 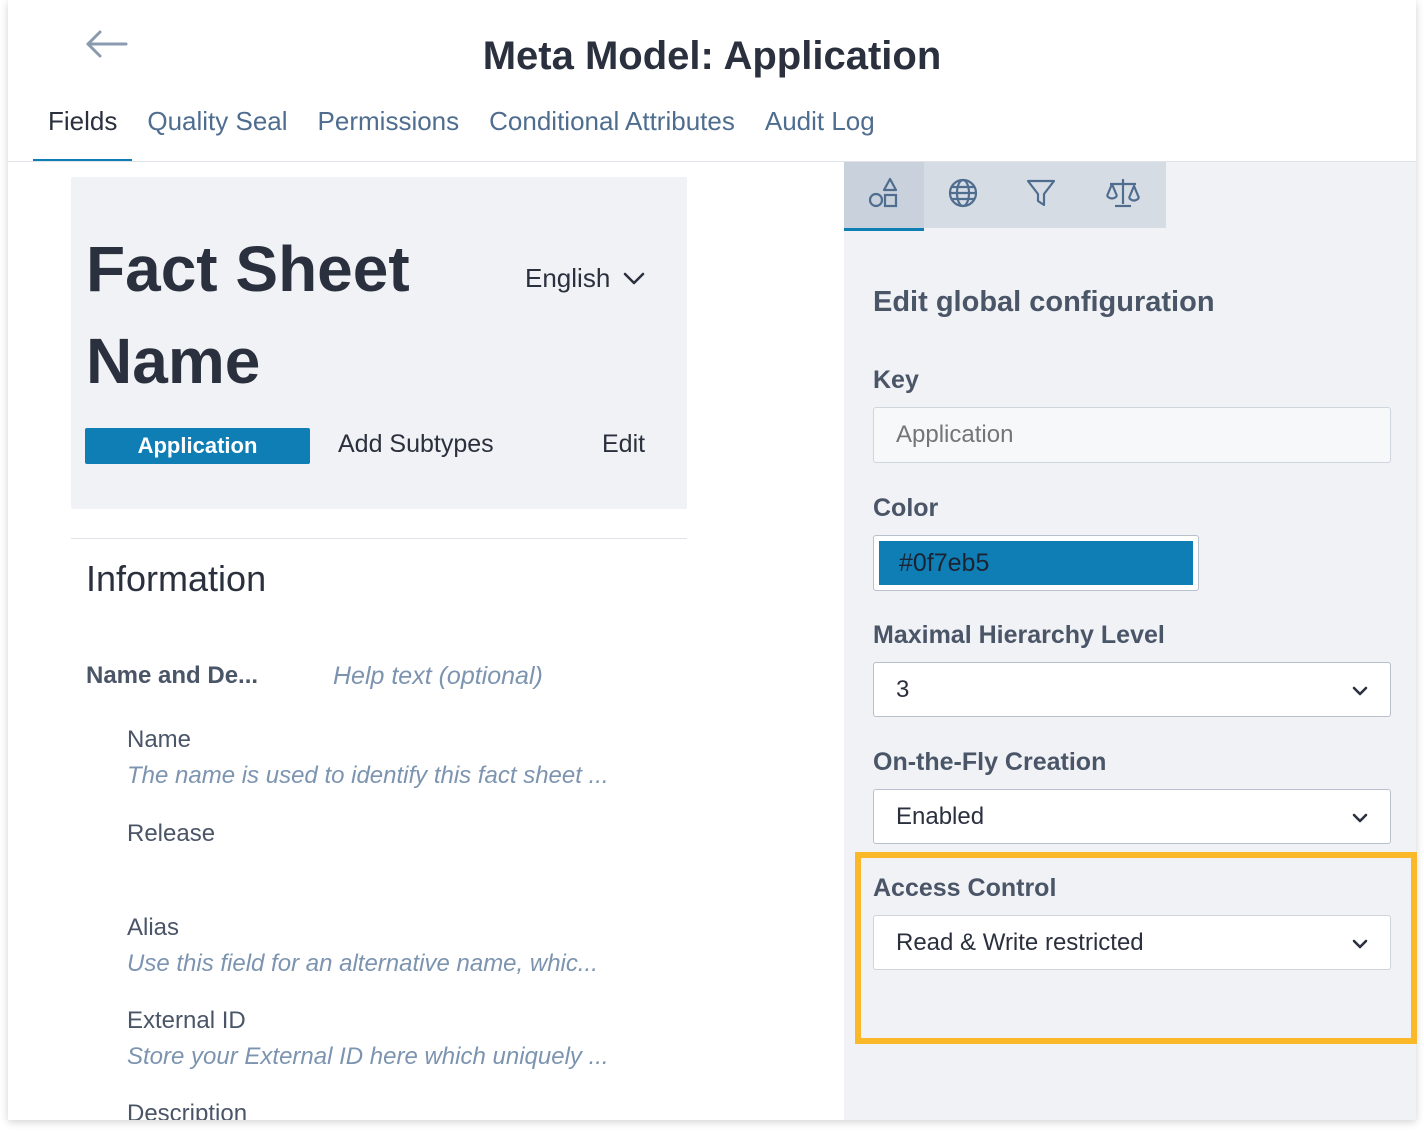 What do you see at coordinates (186, 1021) in the screenshot?
I see `field-name-external-id: External ID` at bounding box center [186, 1021].